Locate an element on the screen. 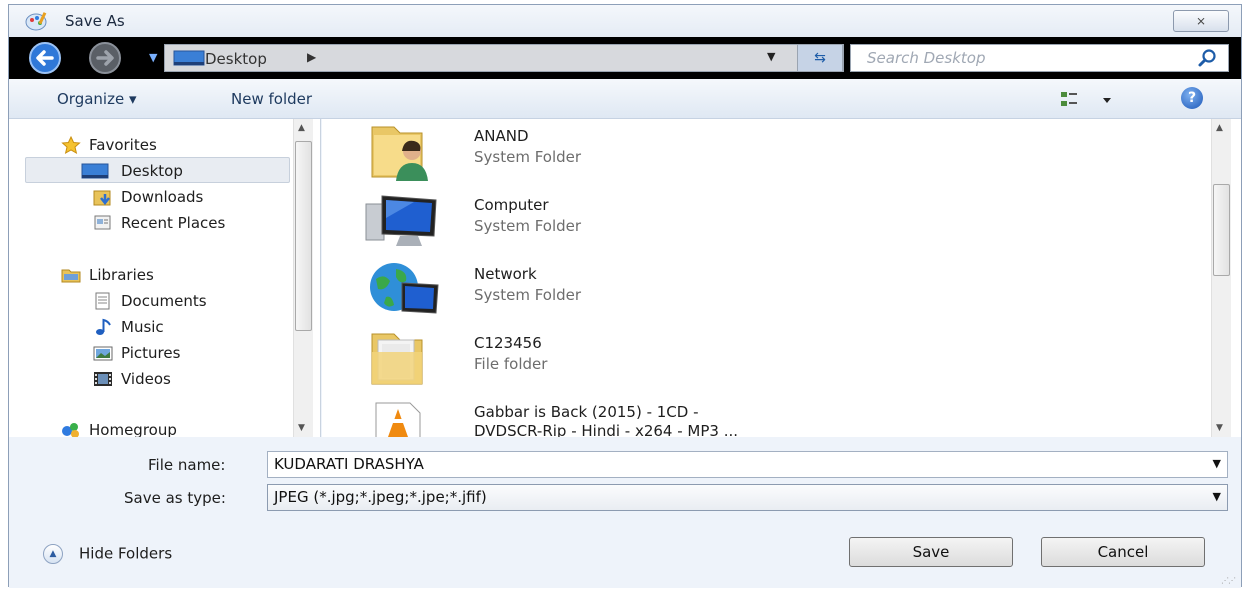 The width and height of the screenshot is (1257, 594). command-bar: Organize ▾ New folder ? is located at coordinates (625, 99).